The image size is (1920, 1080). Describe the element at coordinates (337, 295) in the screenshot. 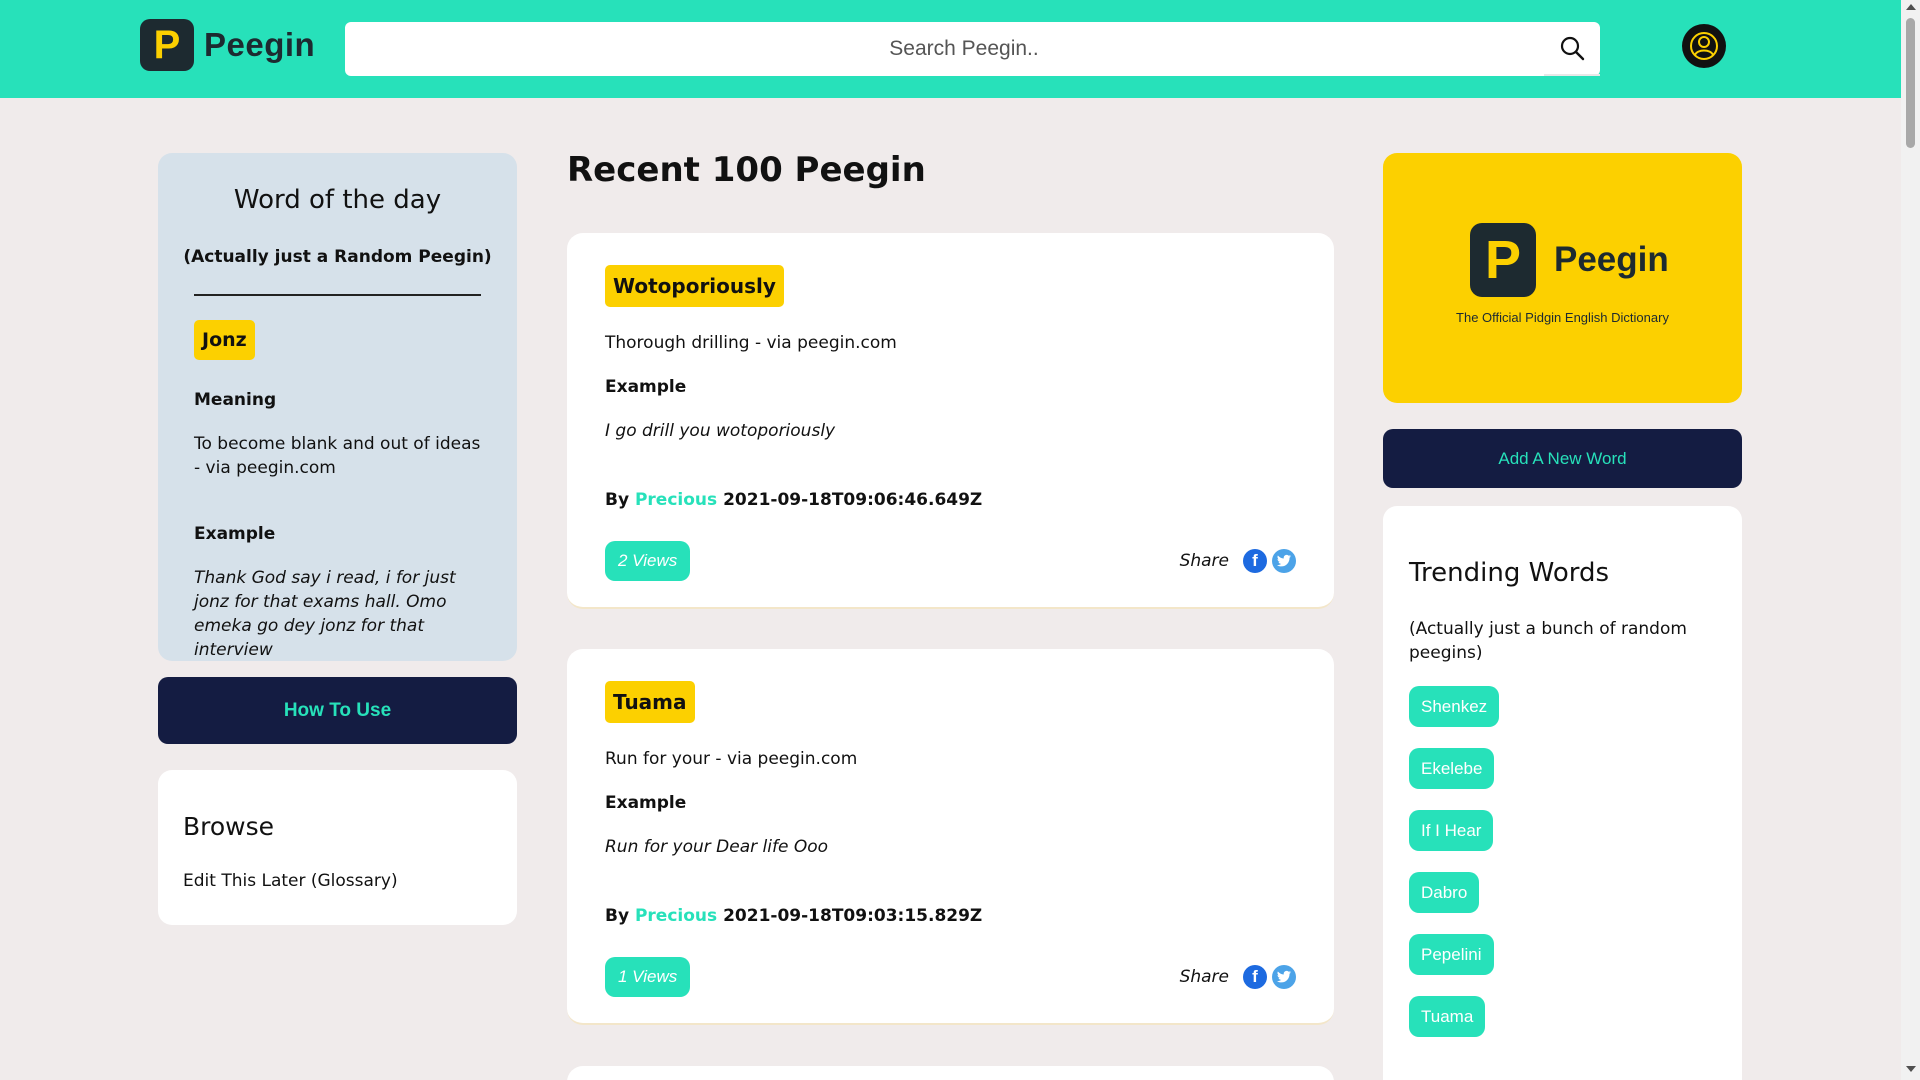

I see `divider` at that location.